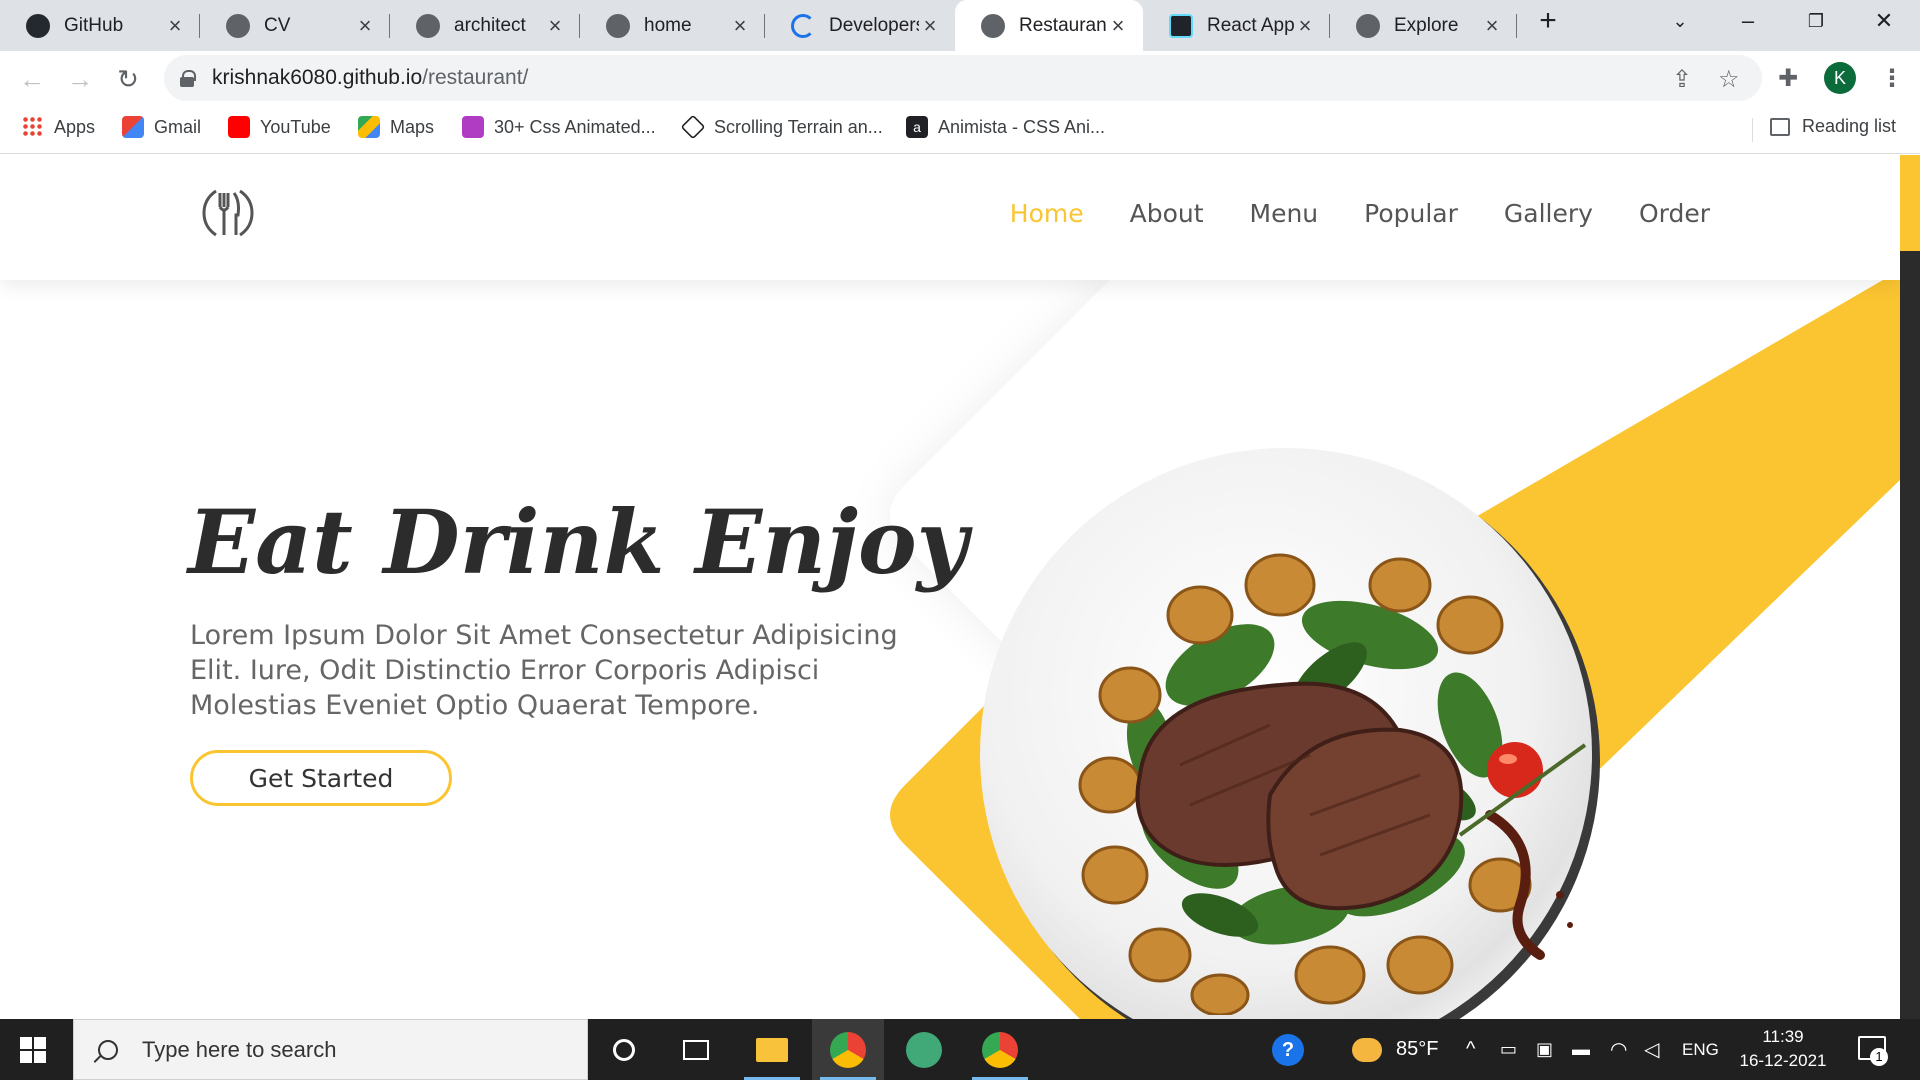 The image size is (1920, 1080). I want to click on task-view-icon, so click(696, 1049).